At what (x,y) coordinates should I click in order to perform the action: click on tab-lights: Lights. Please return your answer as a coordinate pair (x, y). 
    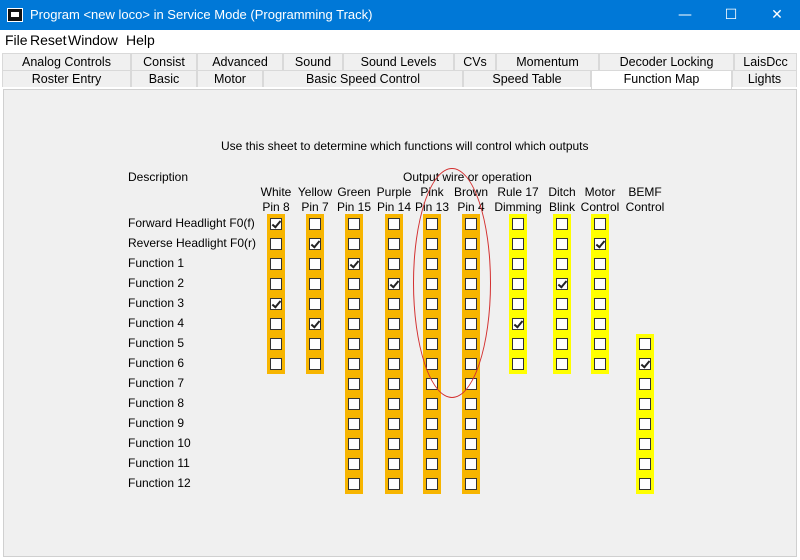
    Looking at the image, I should click on (764, 78).